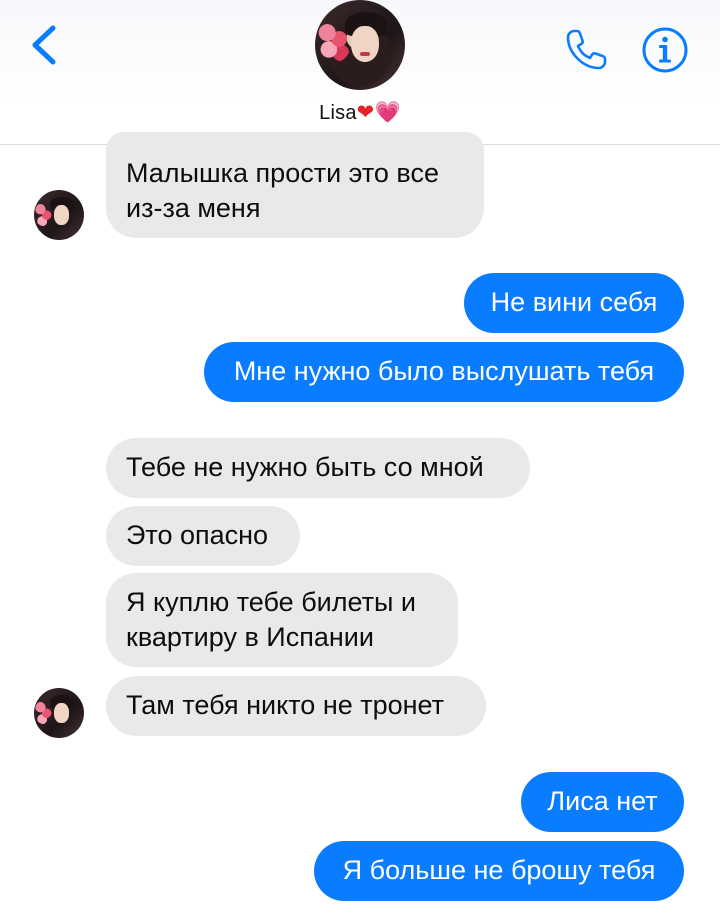  I want to click on chevron-left-icon, so click(44, 45).